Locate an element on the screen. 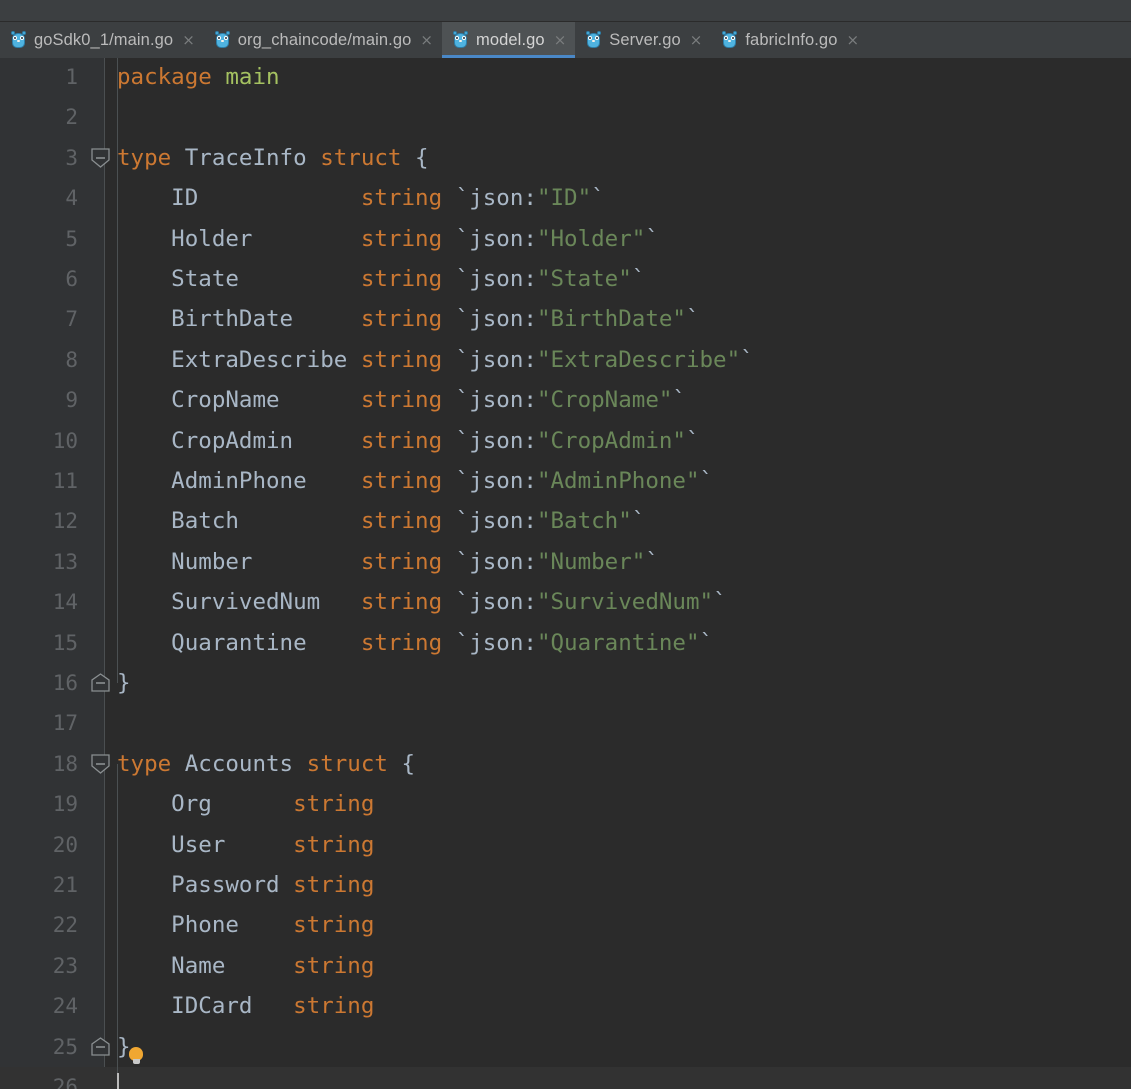  line-number: 11 is located at coordinates (65, 481).